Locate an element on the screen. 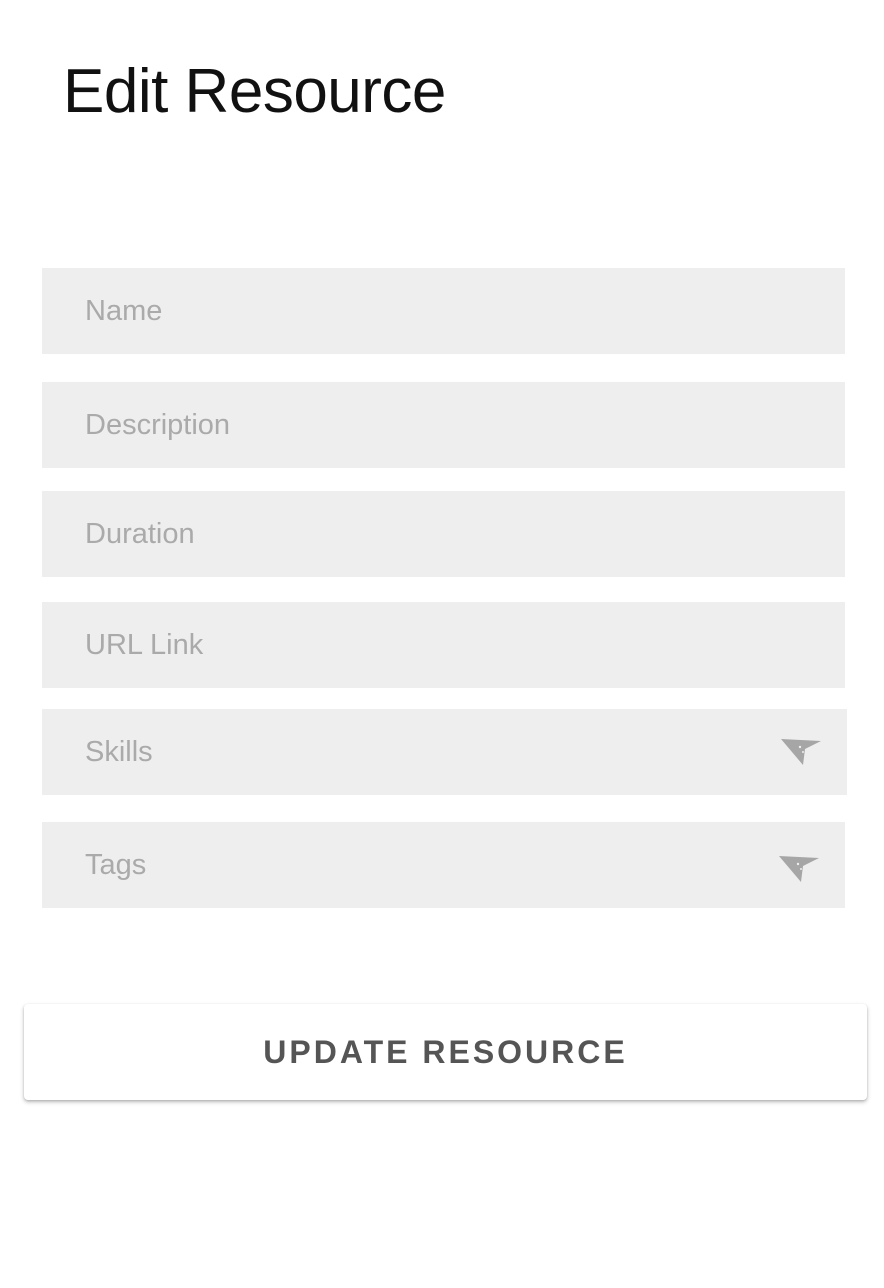  description-input is located at coordinates (443, 425).